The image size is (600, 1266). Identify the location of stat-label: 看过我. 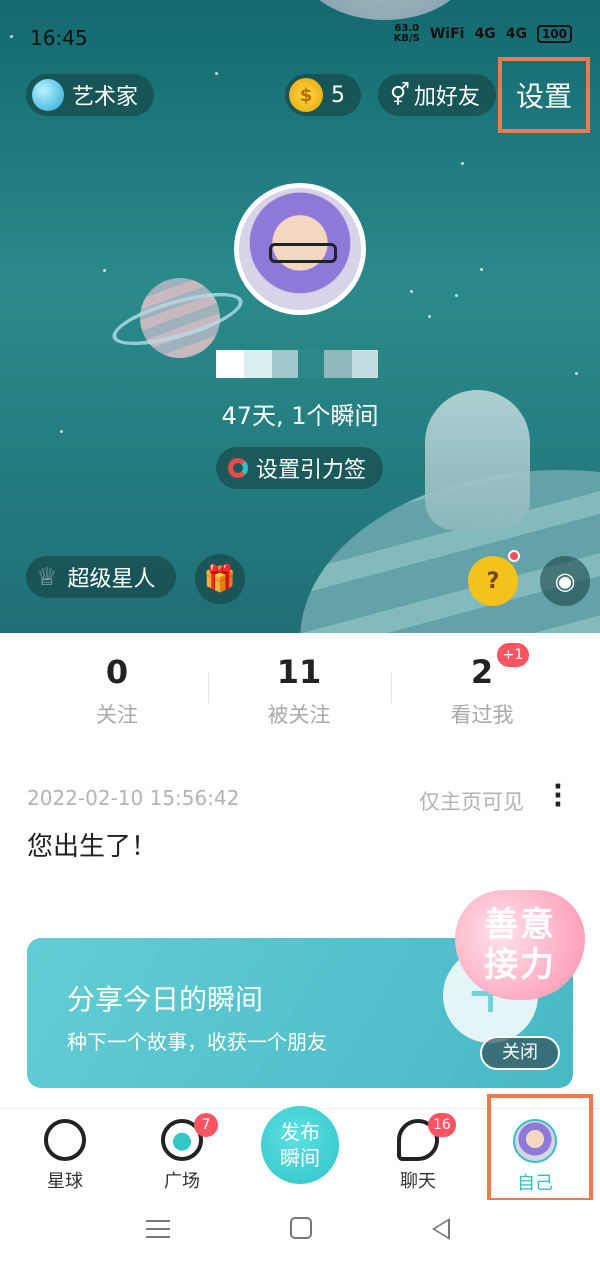
(482, 715).